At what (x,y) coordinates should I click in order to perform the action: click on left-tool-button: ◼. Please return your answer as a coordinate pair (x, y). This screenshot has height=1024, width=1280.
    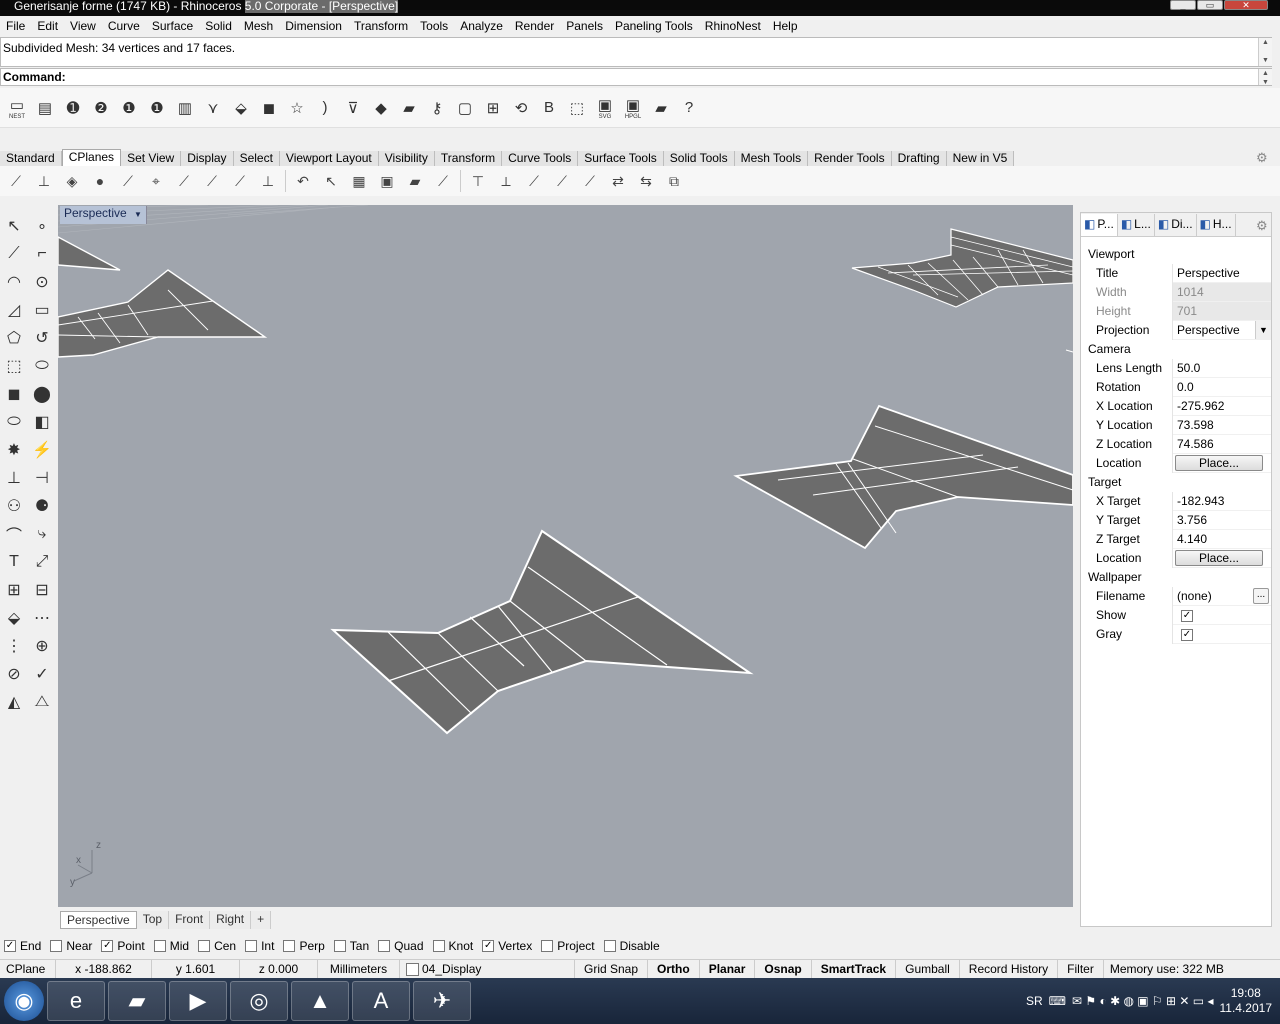
    Looking at the image, I should click on (14, 394).